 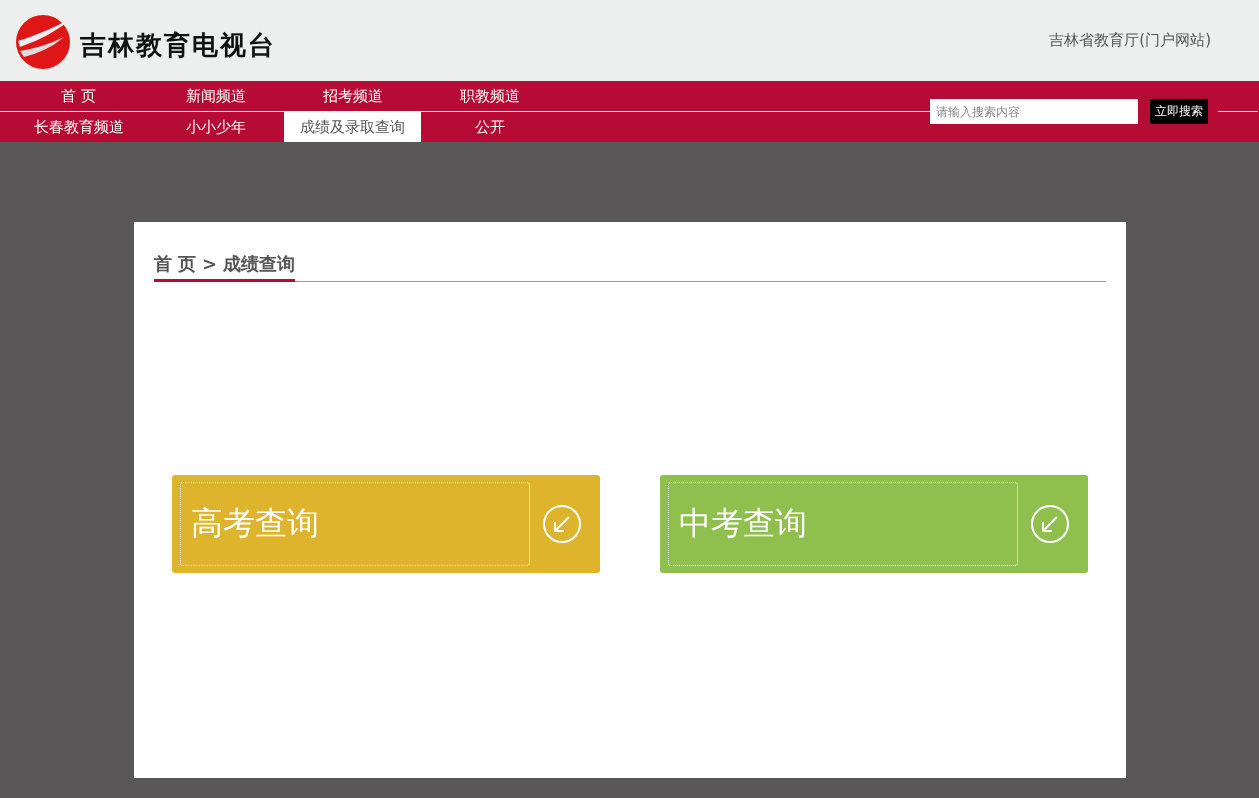 I want to click on nav-tab: 招考频道, so click(x=352, y=96).